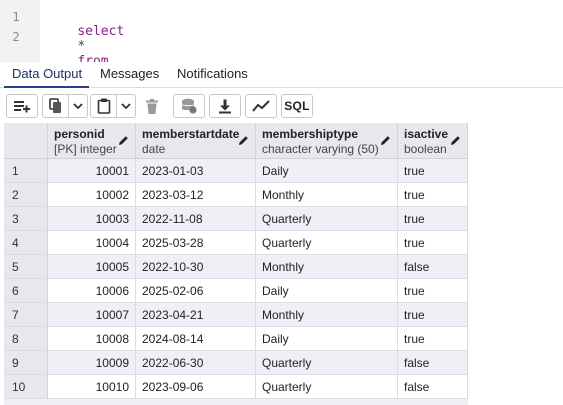 This screenshot has width=563, height=405. I want to click on row-number-cell: 5, so click(26, 267).